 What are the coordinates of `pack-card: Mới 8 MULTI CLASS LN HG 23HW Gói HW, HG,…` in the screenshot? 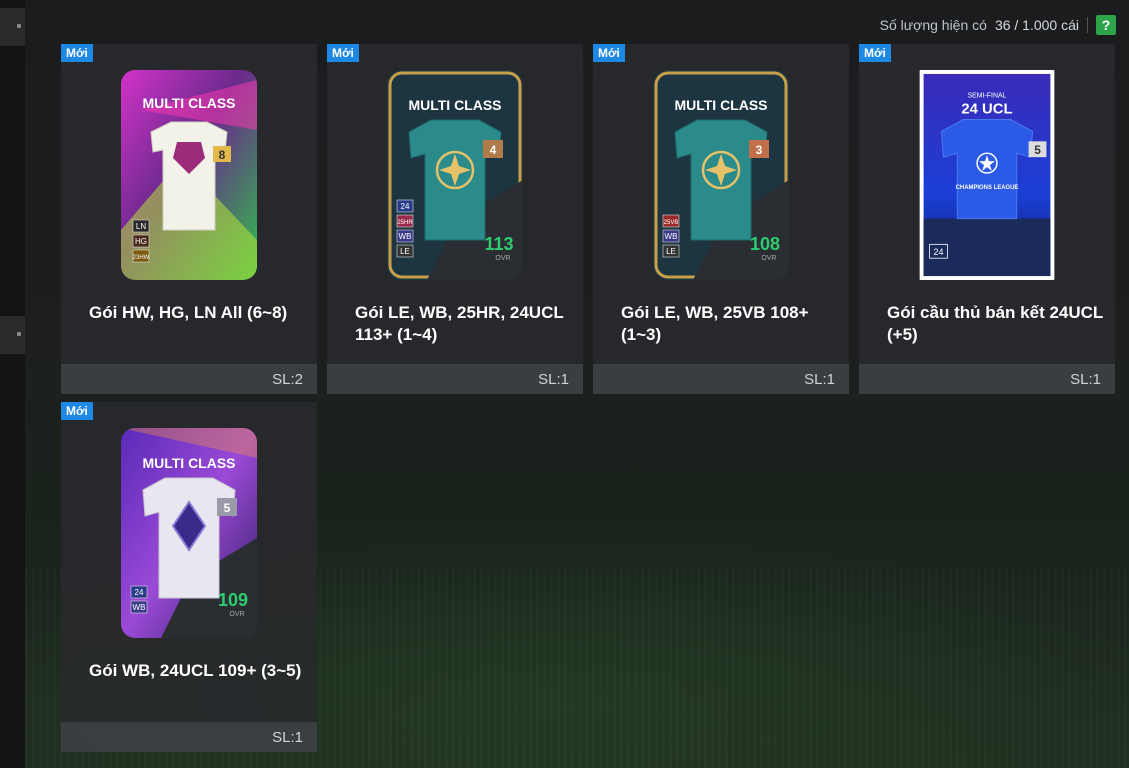 It's located at (189, 219).